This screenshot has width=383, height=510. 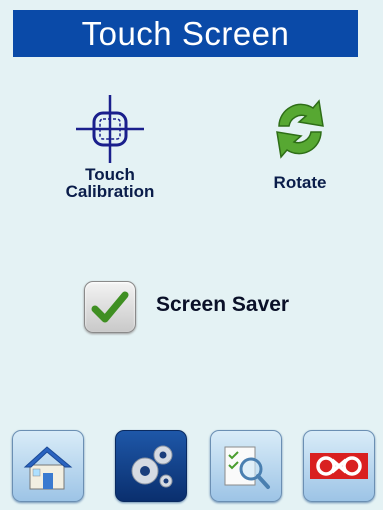 I want to click on home-icon, so click(x=48, y=468).